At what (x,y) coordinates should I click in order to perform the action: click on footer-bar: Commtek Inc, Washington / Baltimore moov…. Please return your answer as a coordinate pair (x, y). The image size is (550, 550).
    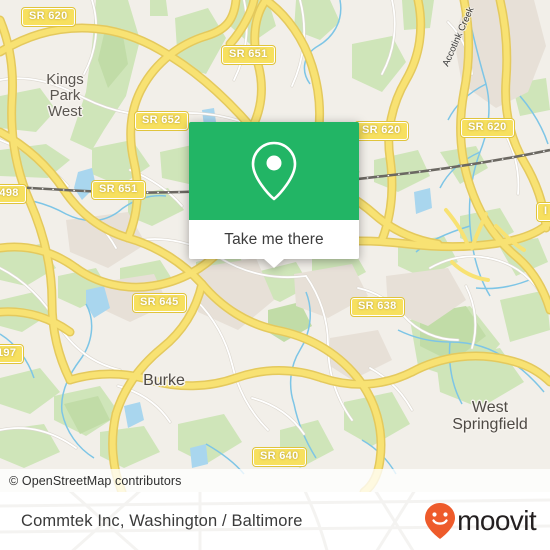
    Looking at the image, I should click on (275, 521).